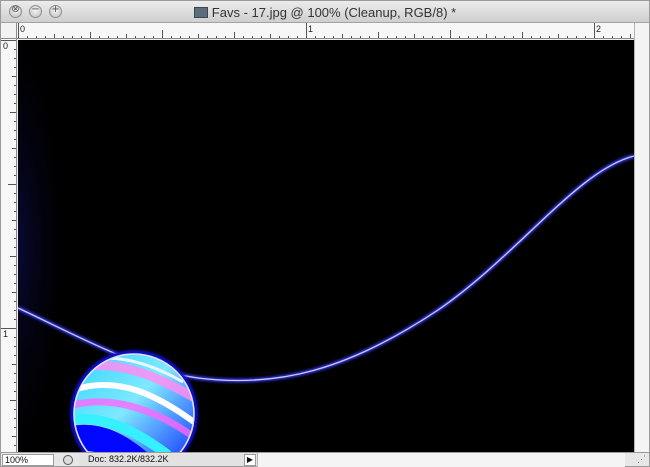 The width and height of the screenshot is (650, 467). I want to click on horizontal-scrollbar, so click(441, 460).